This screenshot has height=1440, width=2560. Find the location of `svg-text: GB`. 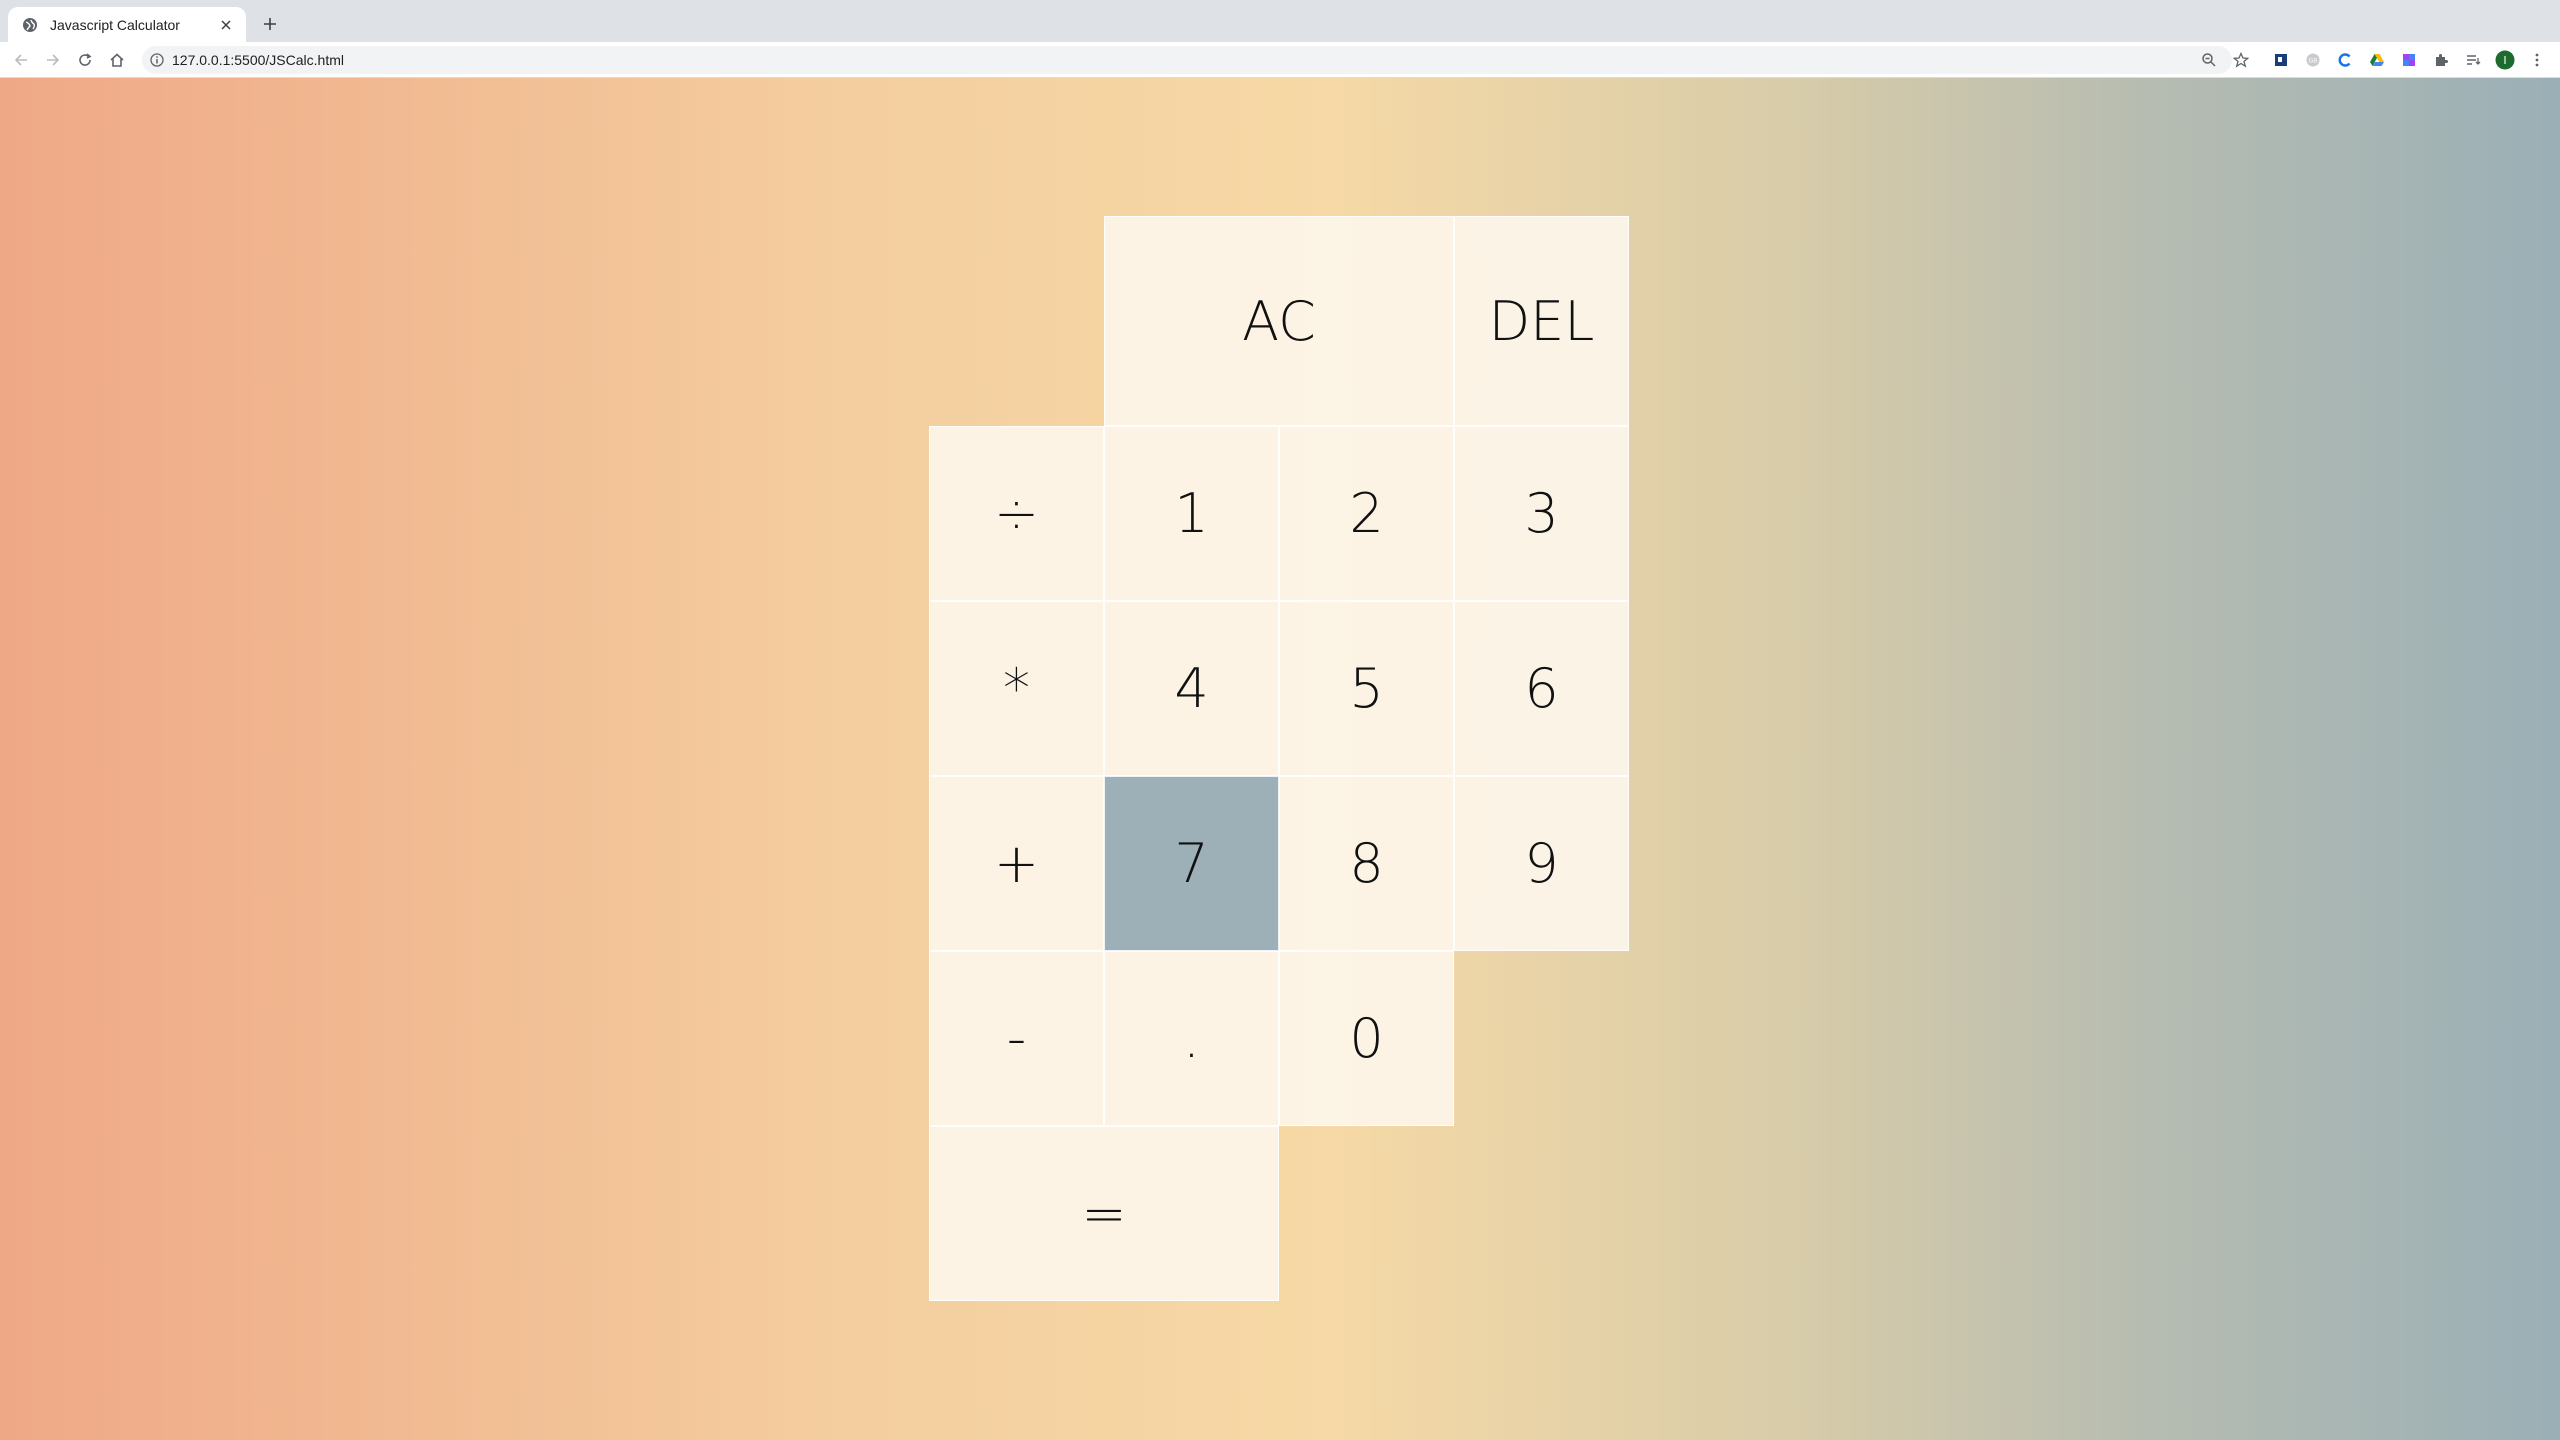

svg-text: GB is located at coordinates (2313, 61).